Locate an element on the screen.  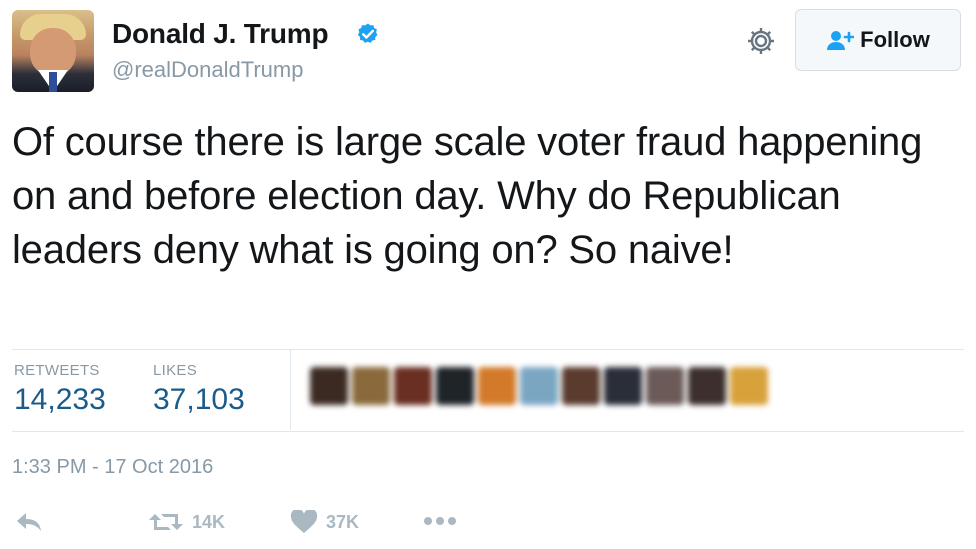
like-count: 37K is located at coordinates (343, 521).